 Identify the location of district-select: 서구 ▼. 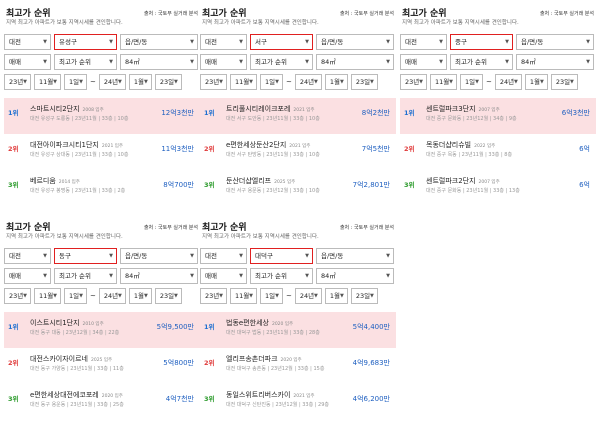
(281, 42).